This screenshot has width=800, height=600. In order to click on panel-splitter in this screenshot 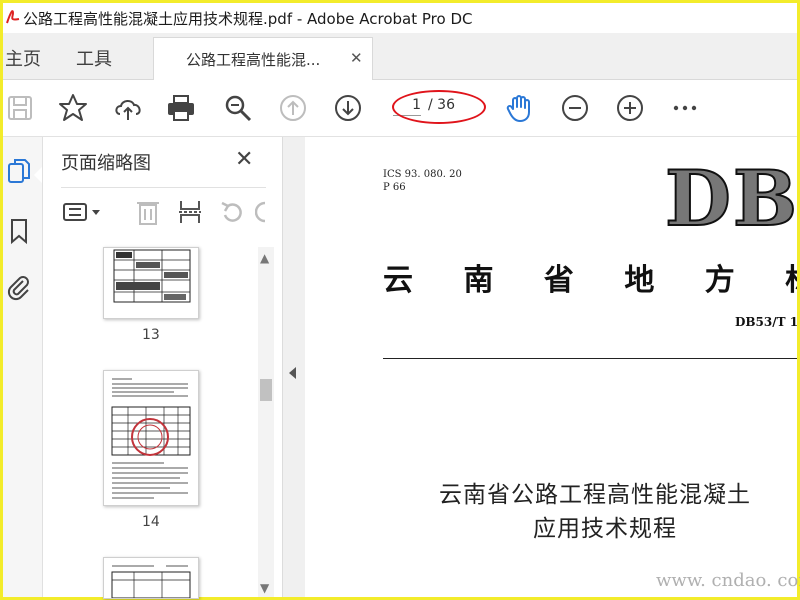, I will do `click(294, 367)`.